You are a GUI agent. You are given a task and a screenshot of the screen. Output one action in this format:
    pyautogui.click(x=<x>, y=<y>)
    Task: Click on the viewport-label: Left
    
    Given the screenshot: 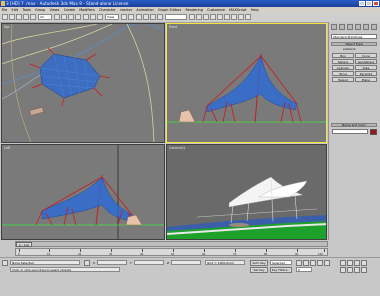 What is the action you would take?
    pyautogui.click(x=7, y=148)
    